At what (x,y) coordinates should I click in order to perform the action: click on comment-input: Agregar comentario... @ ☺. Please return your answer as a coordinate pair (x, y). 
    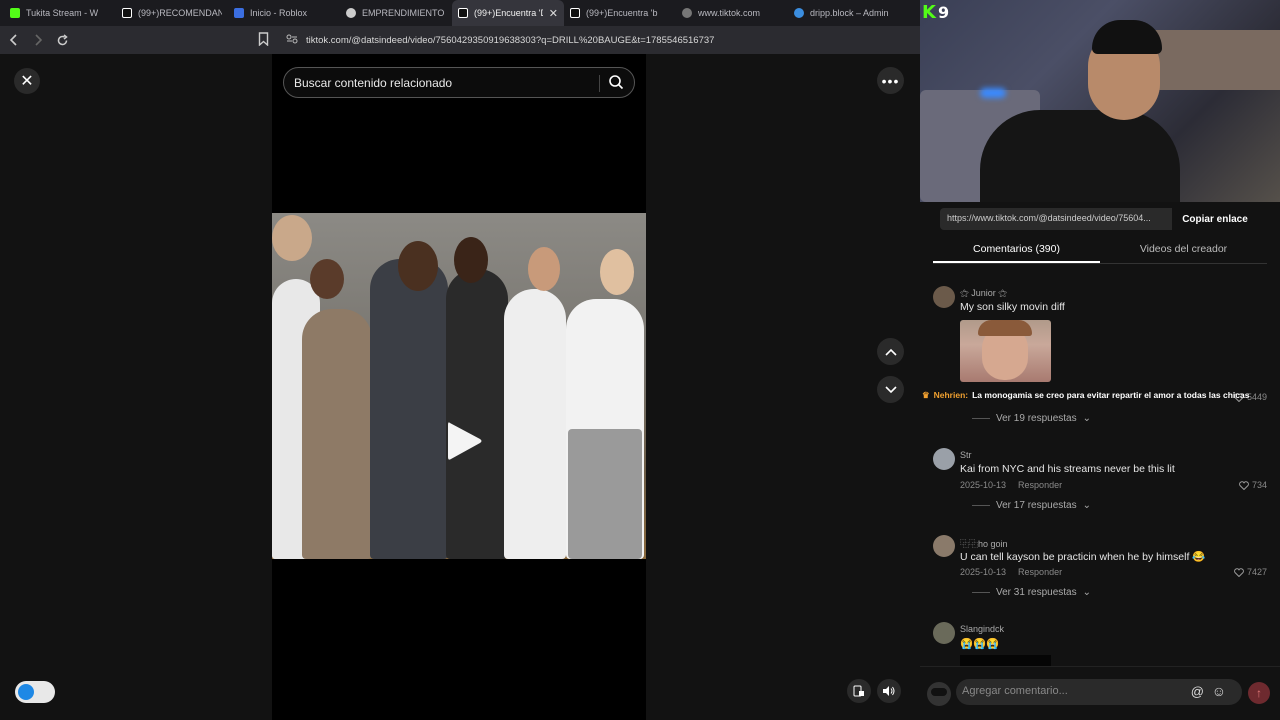
    Looking at the image, I should click on (1099, 692).